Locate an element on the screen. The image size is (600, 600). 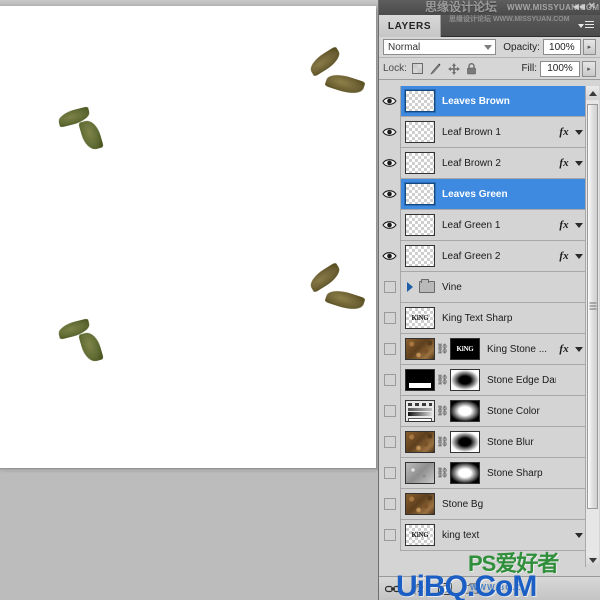
tab-layers: LAYERS is located at coordinates (410, 26).